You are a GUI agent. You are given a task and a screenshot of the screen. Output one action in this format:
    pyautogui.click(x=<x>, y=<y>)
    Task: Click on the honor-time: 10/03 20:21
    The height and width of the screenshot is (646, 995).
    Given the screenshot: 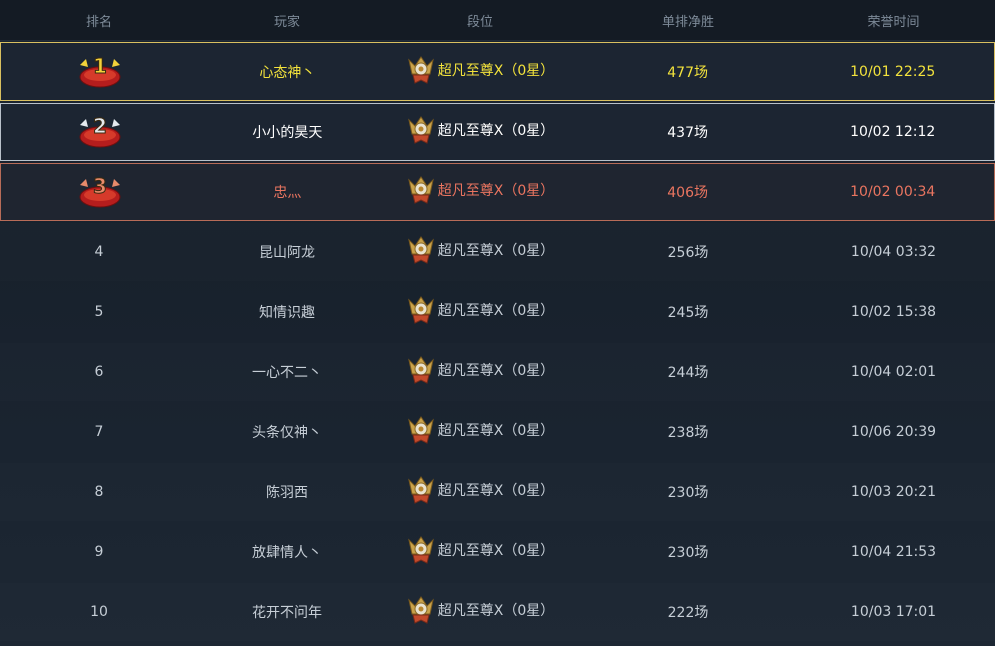 What is the action you would take?
    pyautogui.click(x=893, y=492)
    